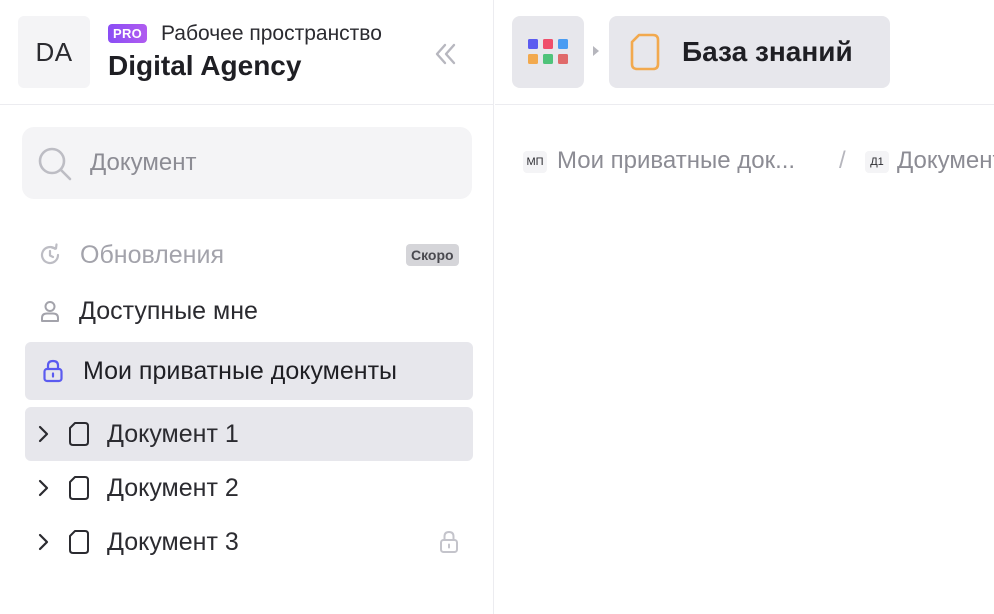 Image resolution: width=994 pixels, height=614 pixels. What do you see at coordinates (54, 52) in the screenshot?
I see `workspace-avatar: DA` at bounding box center [54, 52].